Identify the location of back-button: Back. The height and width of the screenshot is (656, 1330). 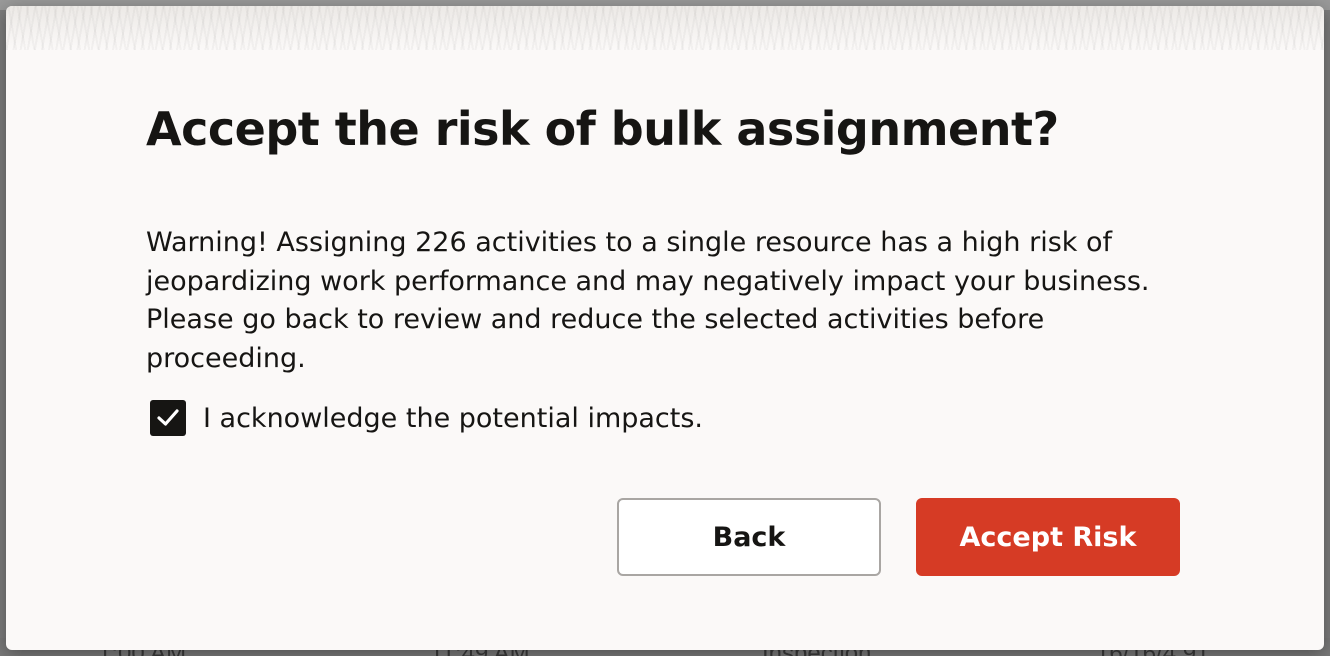
(749, 537).